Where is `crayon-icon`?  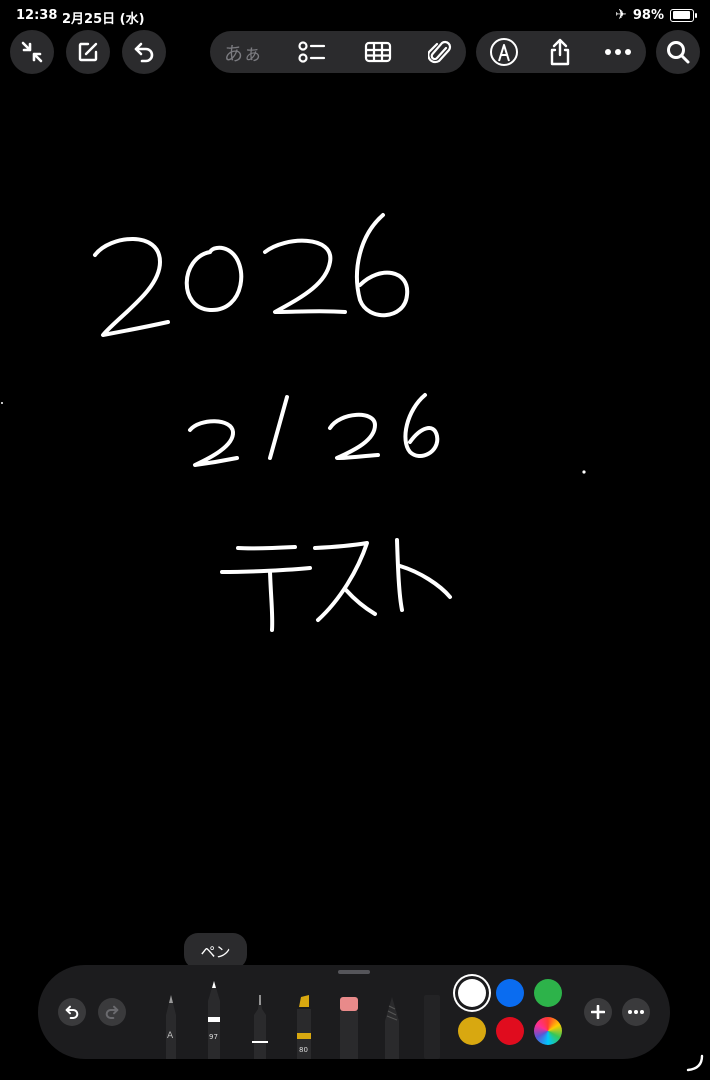 crayon-icon is located at coordinates (392, 1028).